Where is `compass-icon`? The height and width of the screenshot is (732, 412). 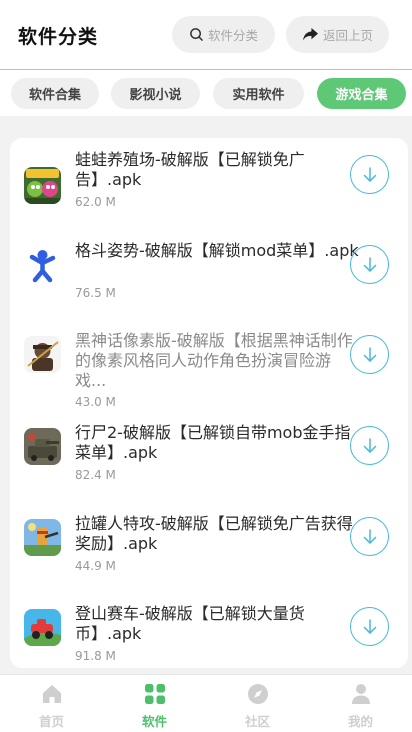 compass-icon is located at coordinates (258, 694).